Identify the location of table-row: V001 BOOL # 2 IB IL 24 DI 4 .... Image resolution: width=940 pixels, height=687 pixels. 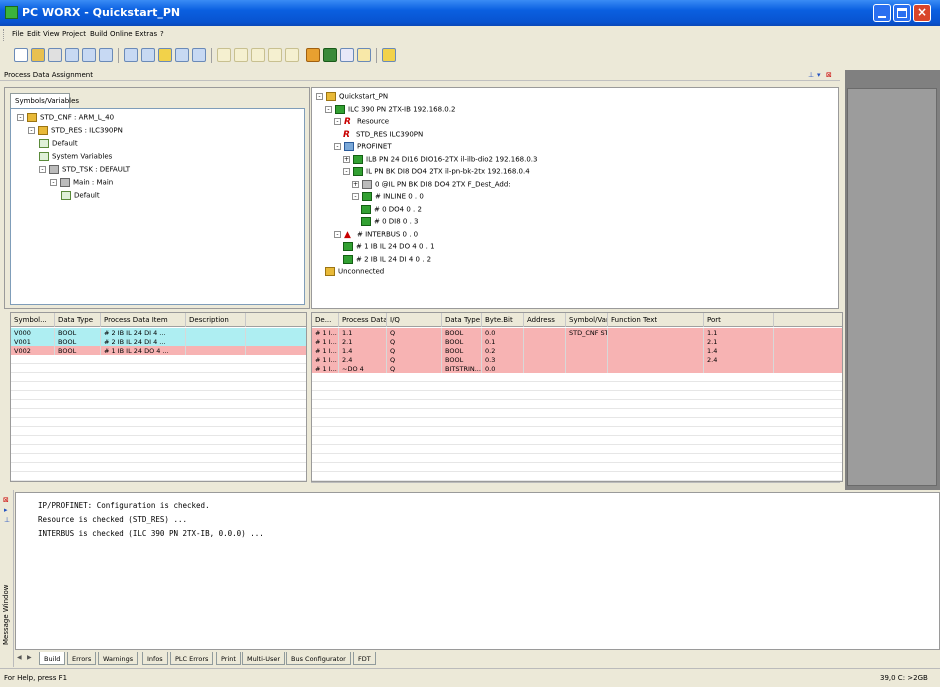
(158, 341).